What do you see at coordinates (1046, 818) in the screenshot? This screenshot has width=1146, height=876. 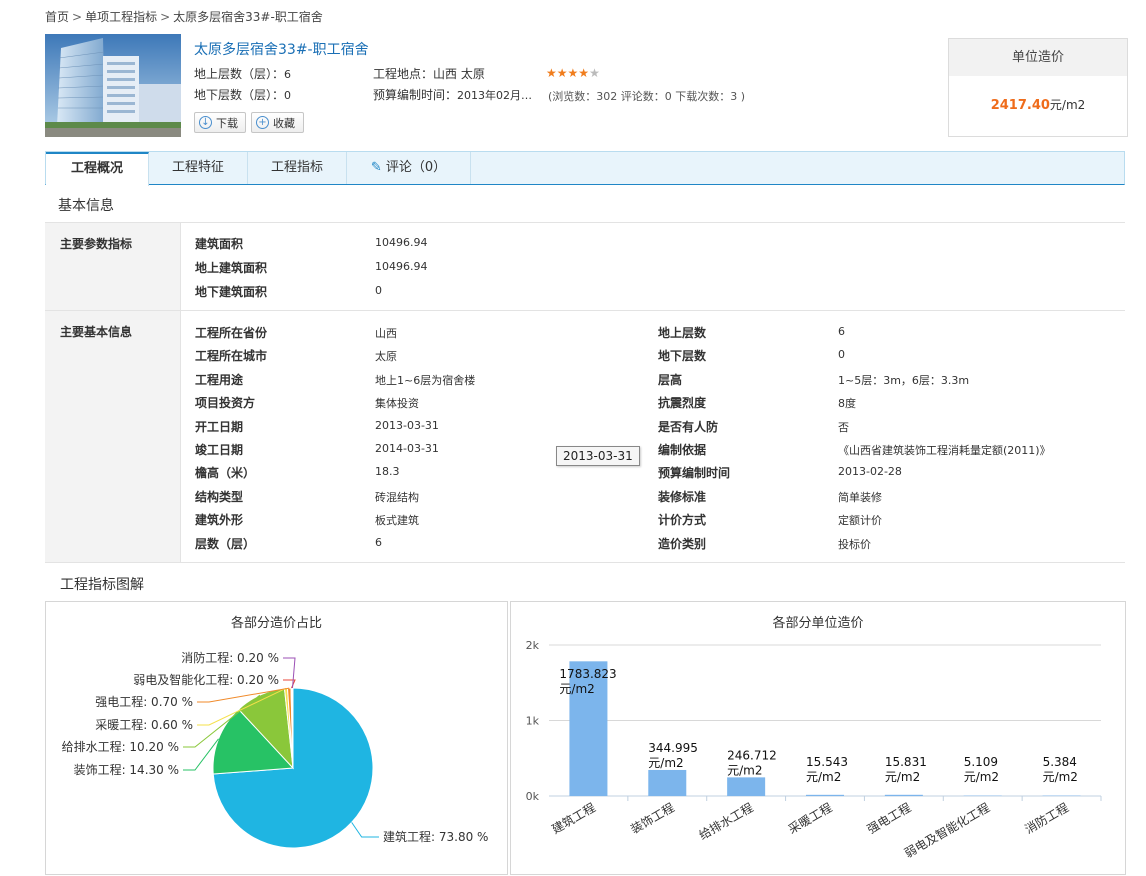 I see `bar-category-label: 消防工程` at bounding box center [1046, 818].